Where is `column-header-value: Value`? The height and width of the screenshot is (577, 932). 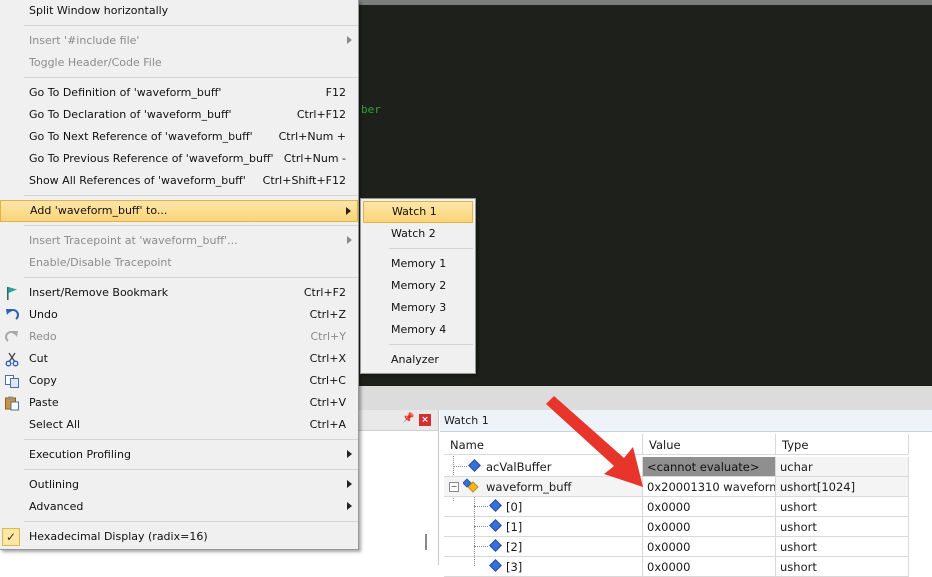 column-header-value: Value is located at coordinates (709, 444).